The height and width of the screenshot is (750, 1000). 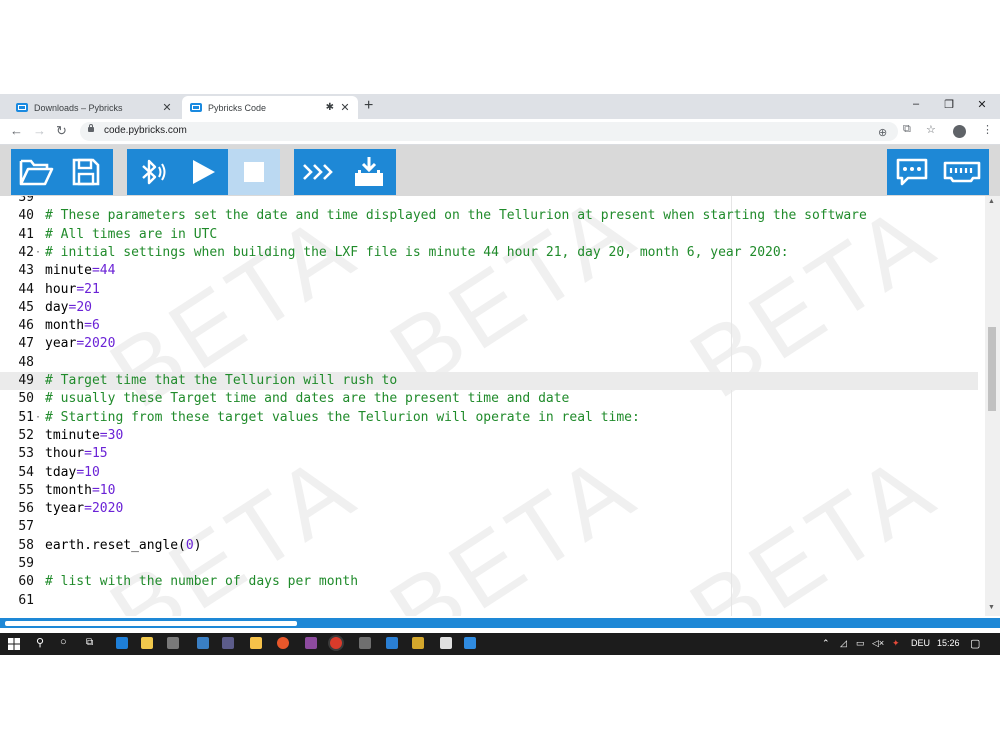 I want to click on code-line: 48, so click(x=489, y=363).